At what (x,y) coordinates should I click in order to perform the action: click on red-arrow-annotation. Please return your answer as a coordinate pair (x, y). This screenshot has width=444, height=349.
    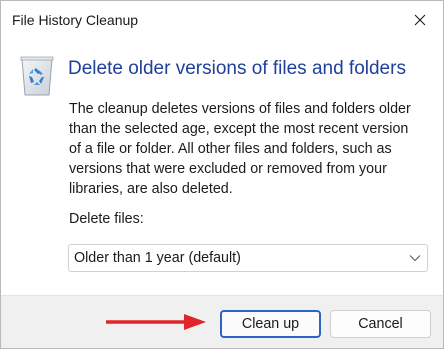
    Looking at the image, I should click on (156, 322).